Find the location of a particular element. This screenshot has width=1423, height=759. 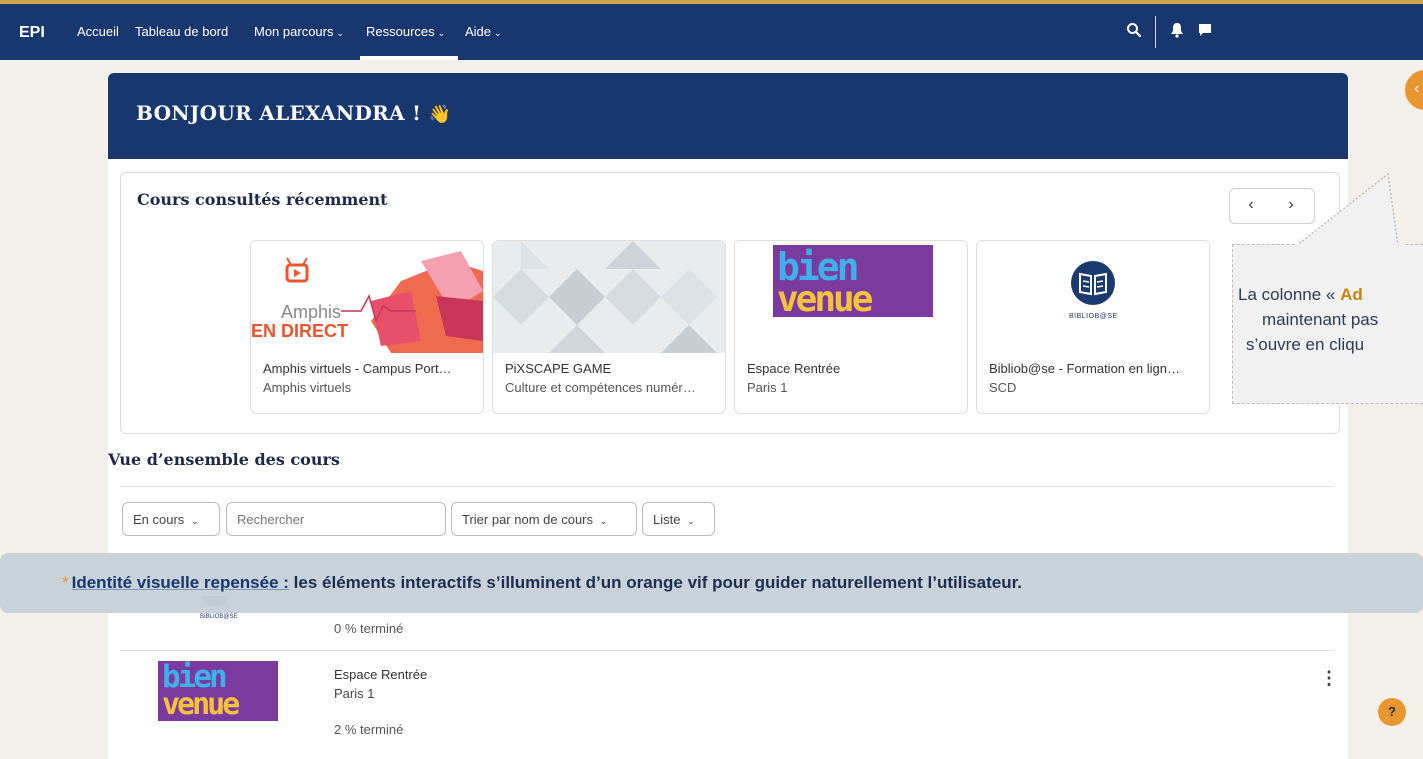

search-input is located at coordinates (336, 519).